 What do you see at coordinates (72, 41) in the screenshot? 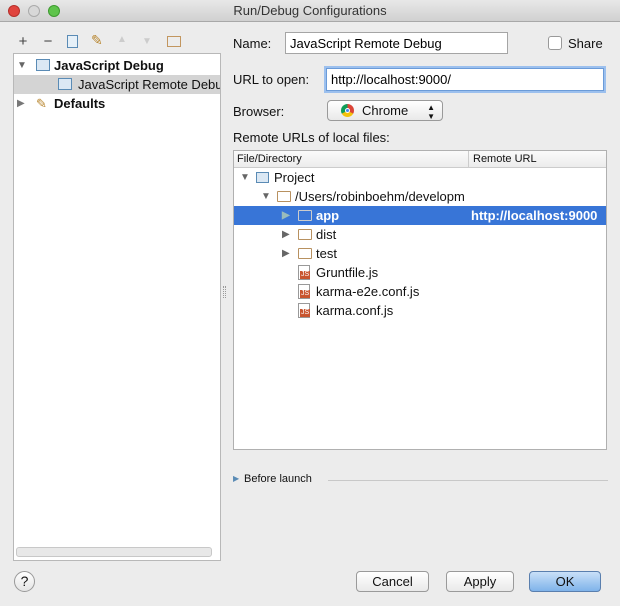
I see `copy-icon` at bounding box center [72, 41].